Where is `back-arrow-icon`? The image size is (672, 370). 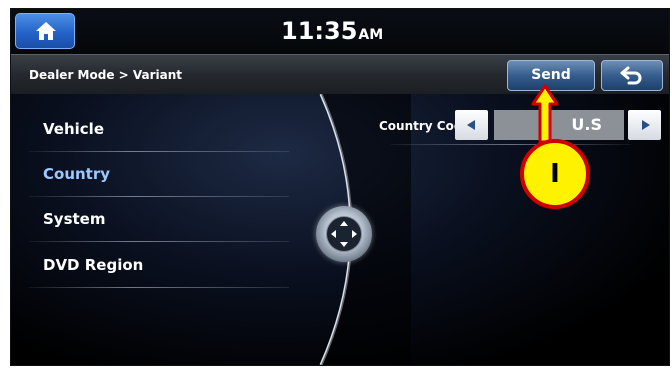
back-arrow-icon is located at coordinates (631, 75).